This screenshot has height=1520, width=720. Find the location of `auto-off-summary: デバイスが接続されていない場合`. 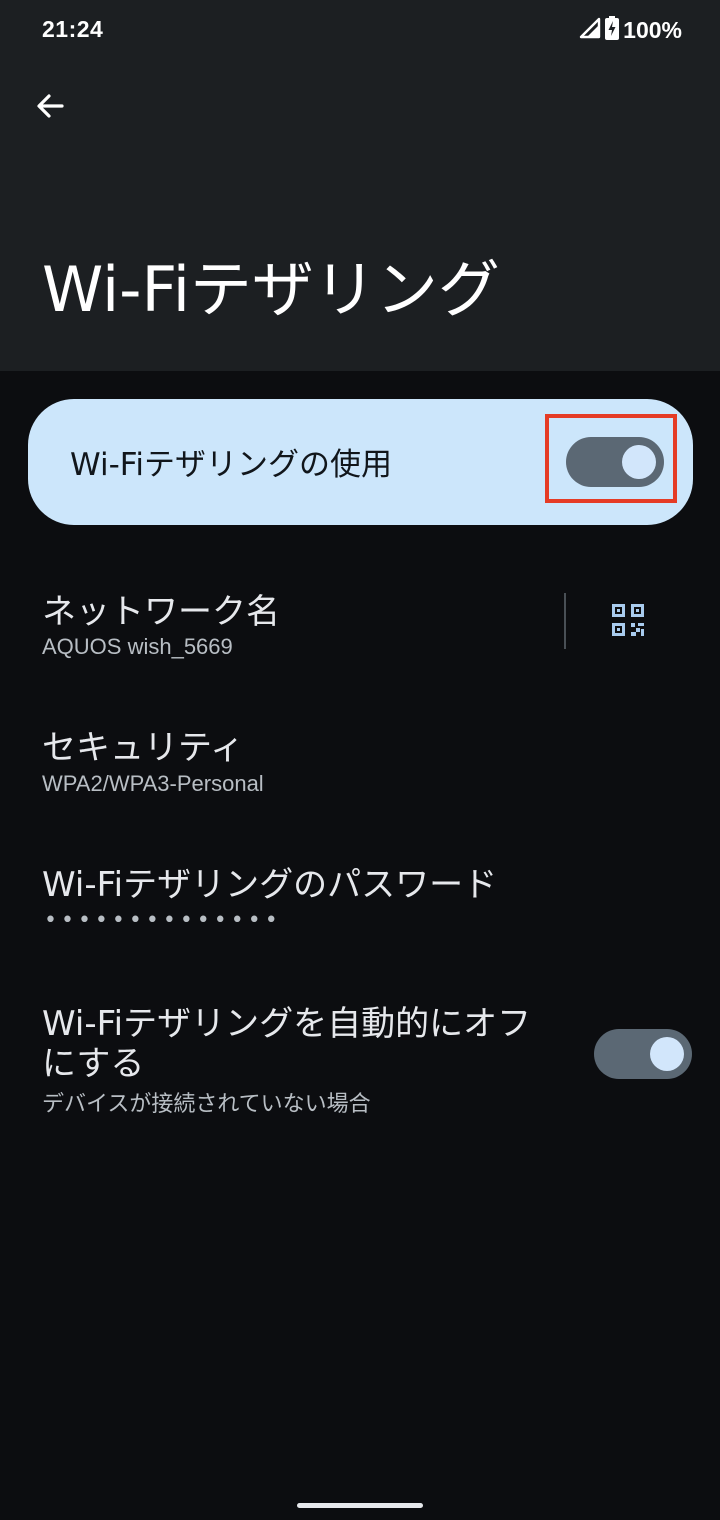

auto-off-summary: デバイスが接続されていない場合 is located at coordinates (206, 1103).